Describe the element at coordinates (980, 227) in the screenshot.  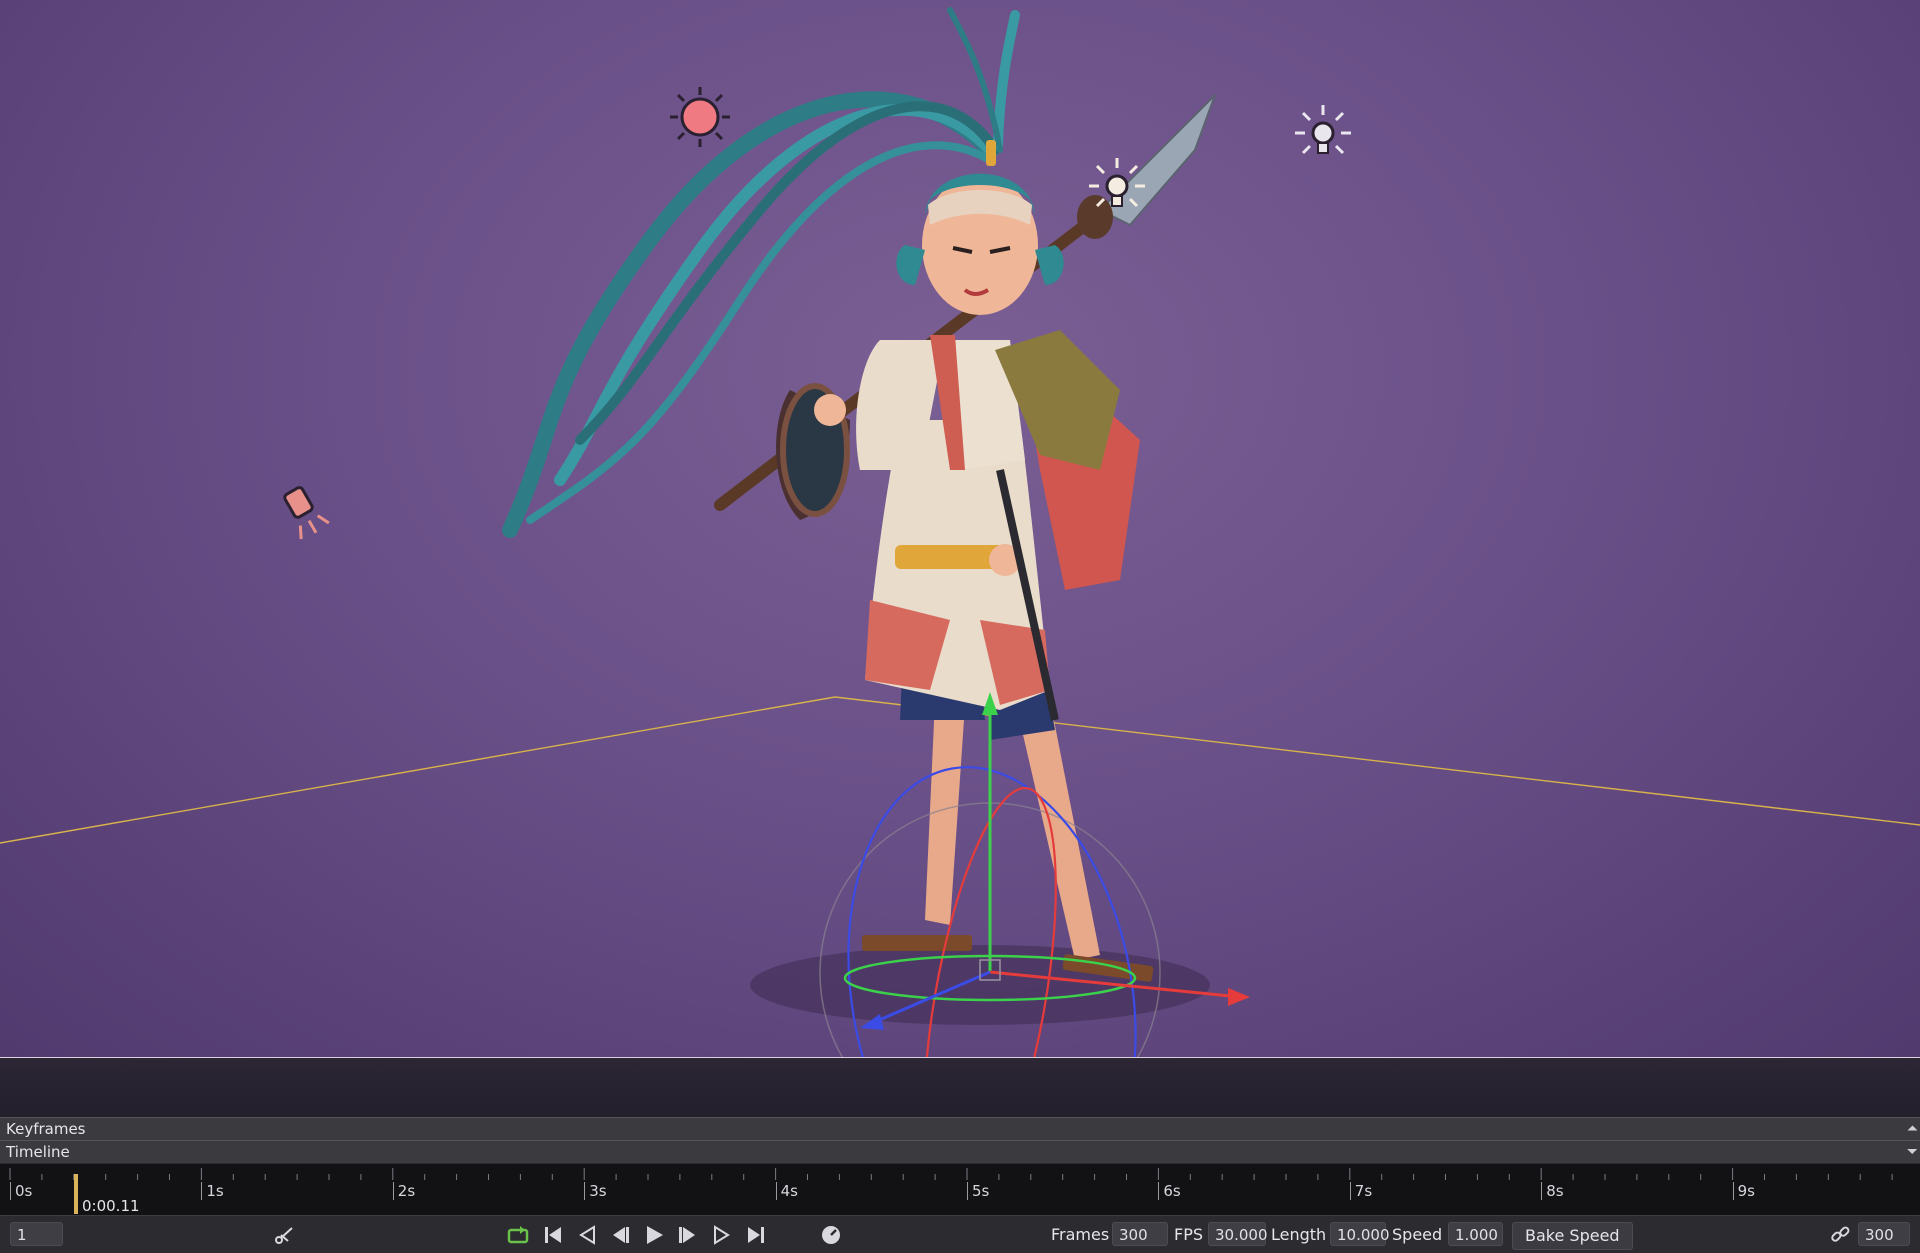
I see `character-head` at that location.